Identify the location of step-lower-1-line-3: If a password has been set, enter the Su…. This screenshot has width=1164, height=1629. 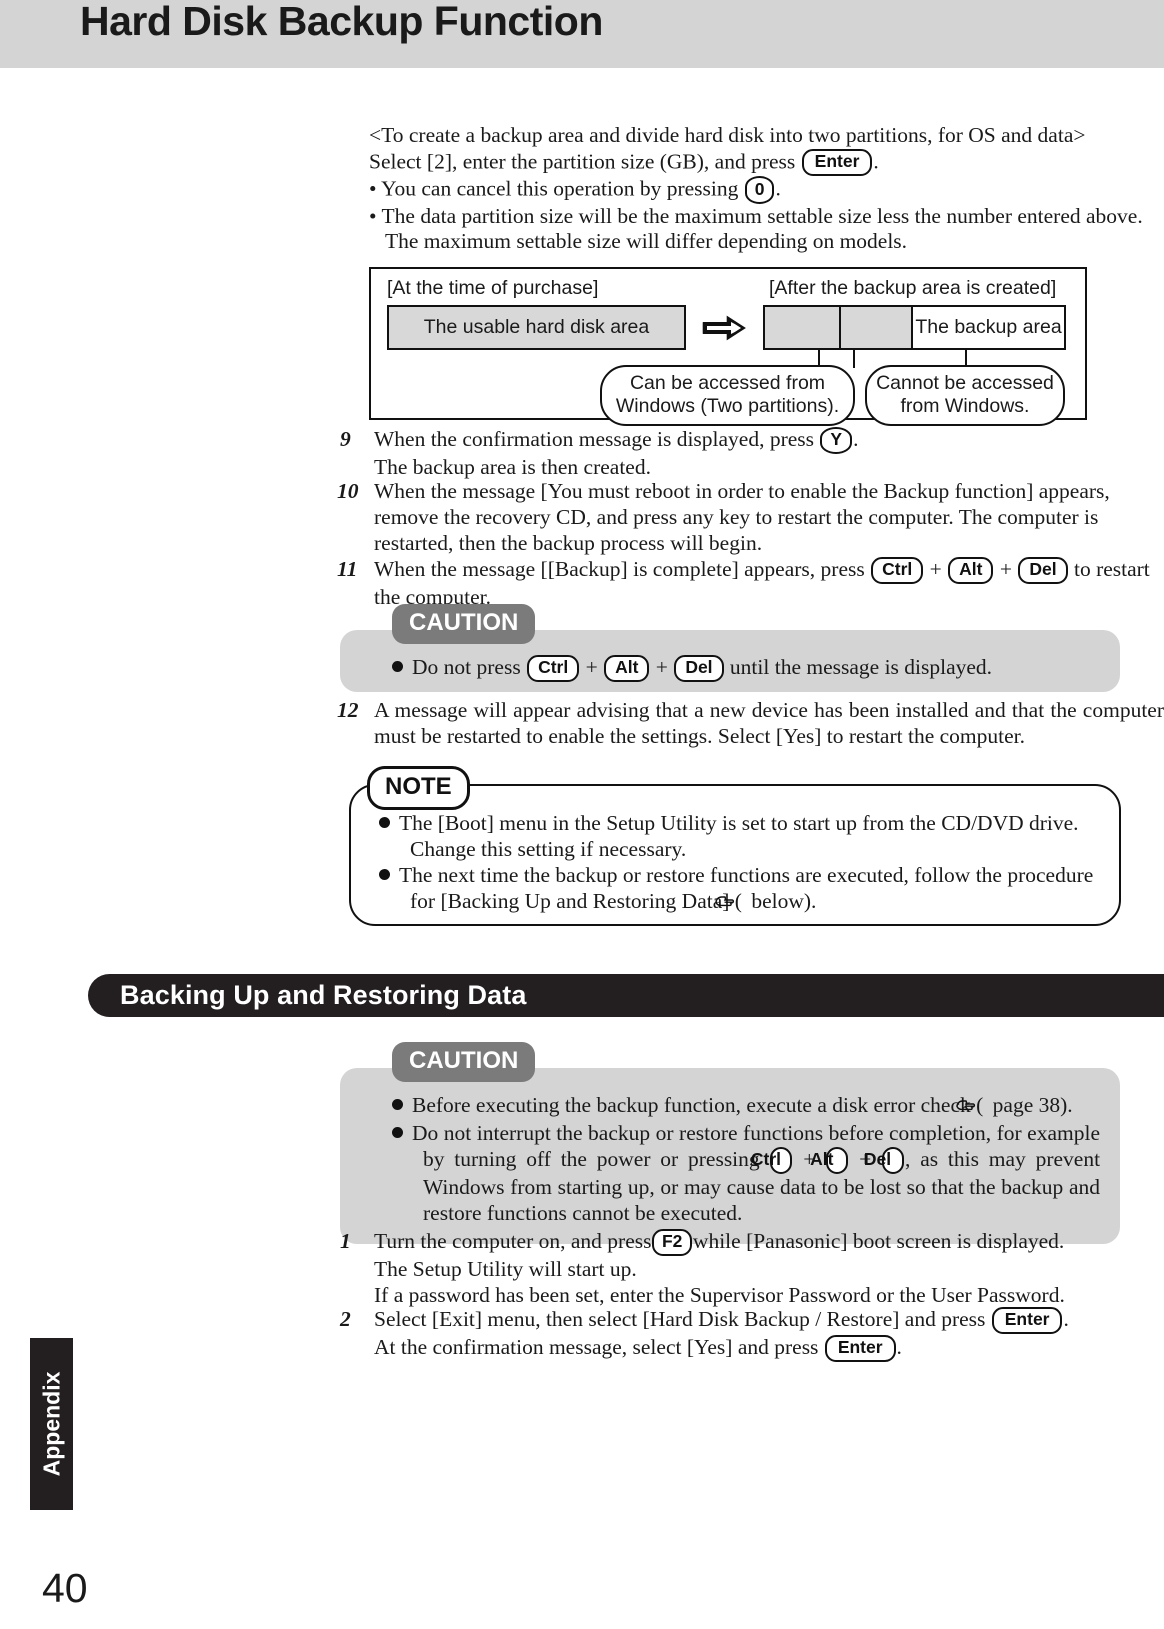
(719, 1295).